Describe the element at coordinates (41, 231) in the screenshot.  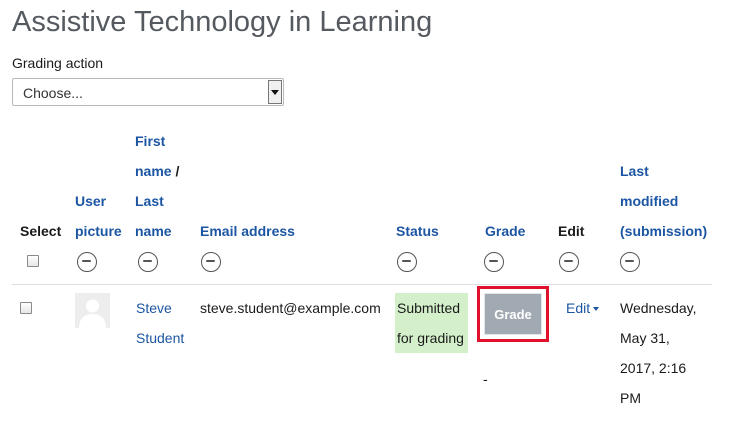
I see `header-select: Select` at that location.